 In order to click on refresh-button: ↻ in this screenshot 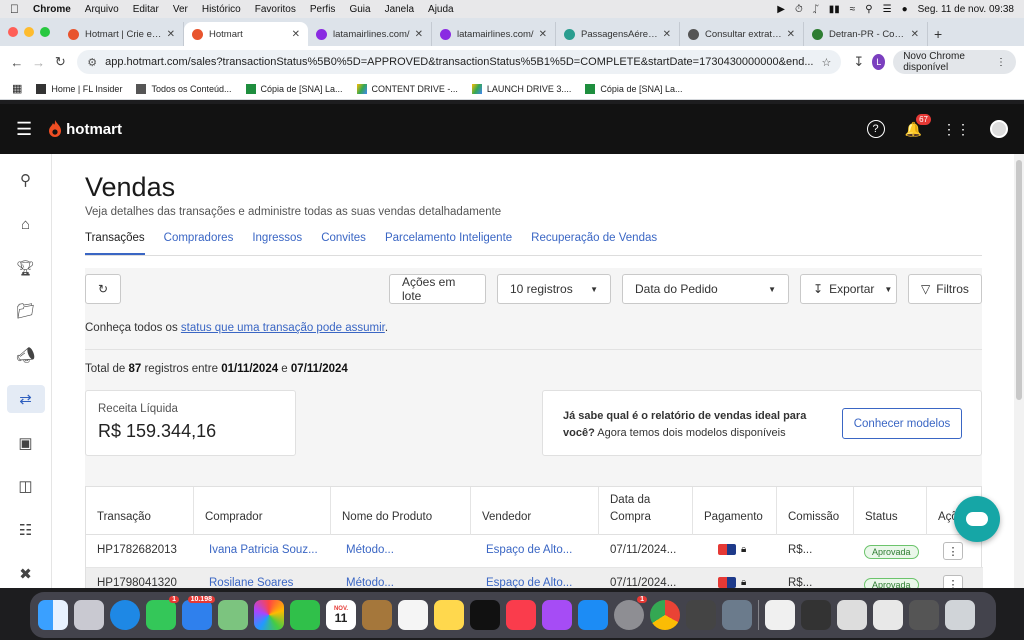, I will do `click(103, 289)`.